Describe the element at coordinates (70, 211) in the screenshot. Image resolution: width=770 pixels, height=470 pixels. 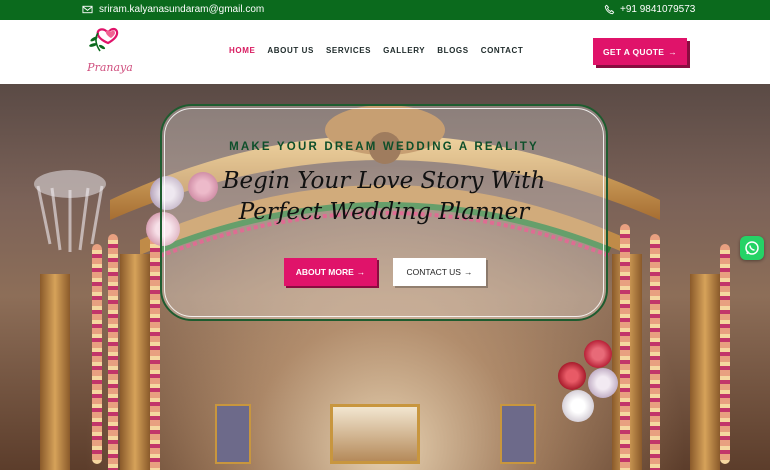
I see `chandelier-decoration` at that location.